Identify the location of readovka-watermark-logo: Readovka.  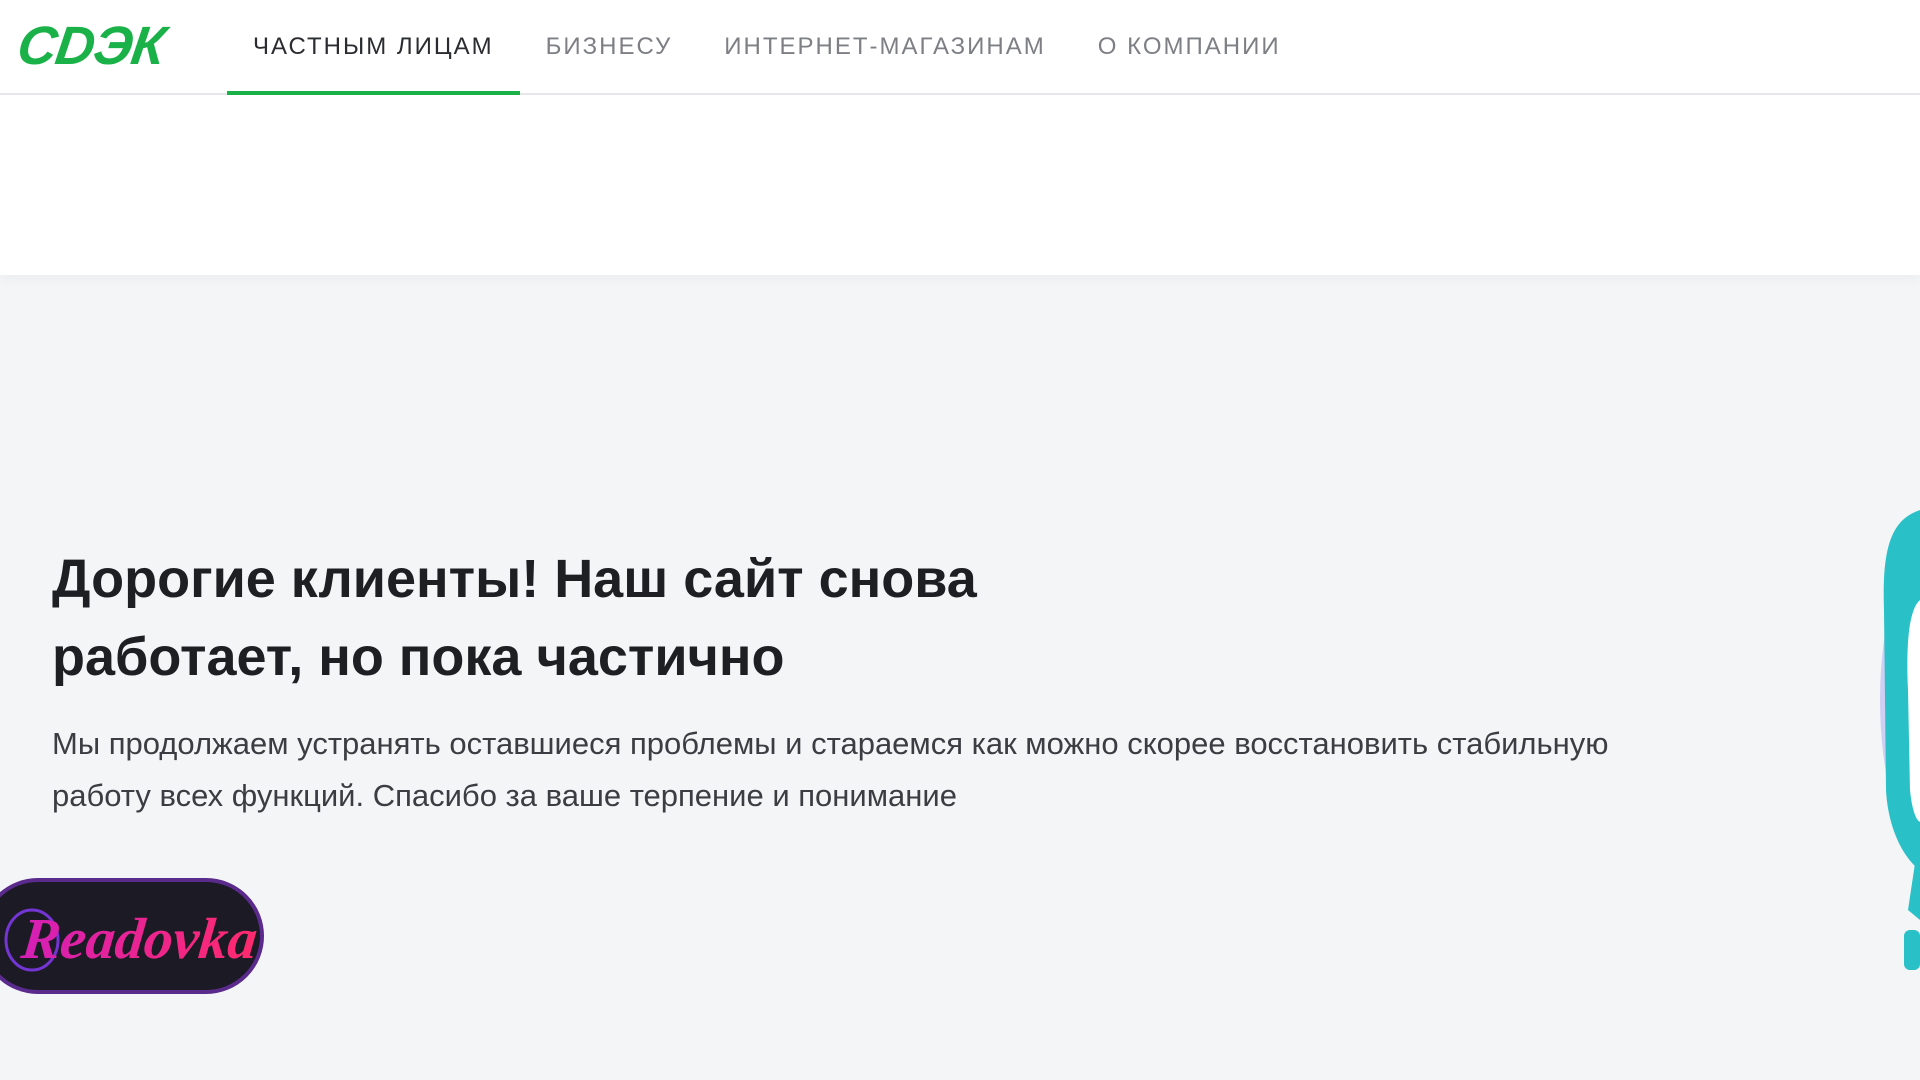
(132, 936).